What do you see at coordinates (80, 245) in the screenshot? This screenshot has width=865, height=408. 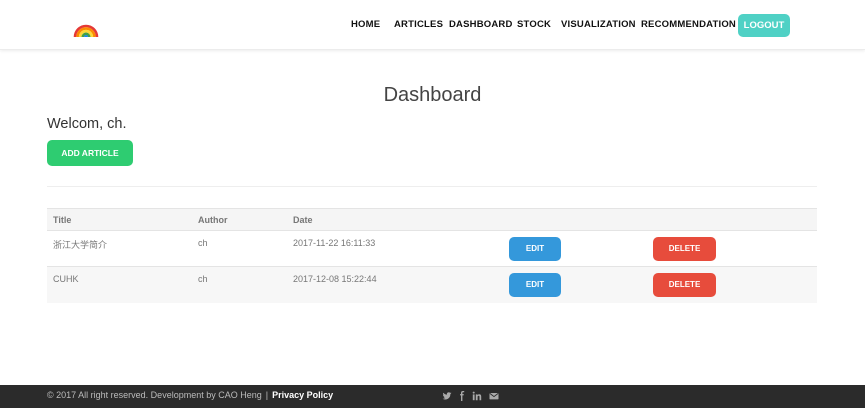 I see `cell-title: 浙江大学简介` at bounding box center [80, 245].